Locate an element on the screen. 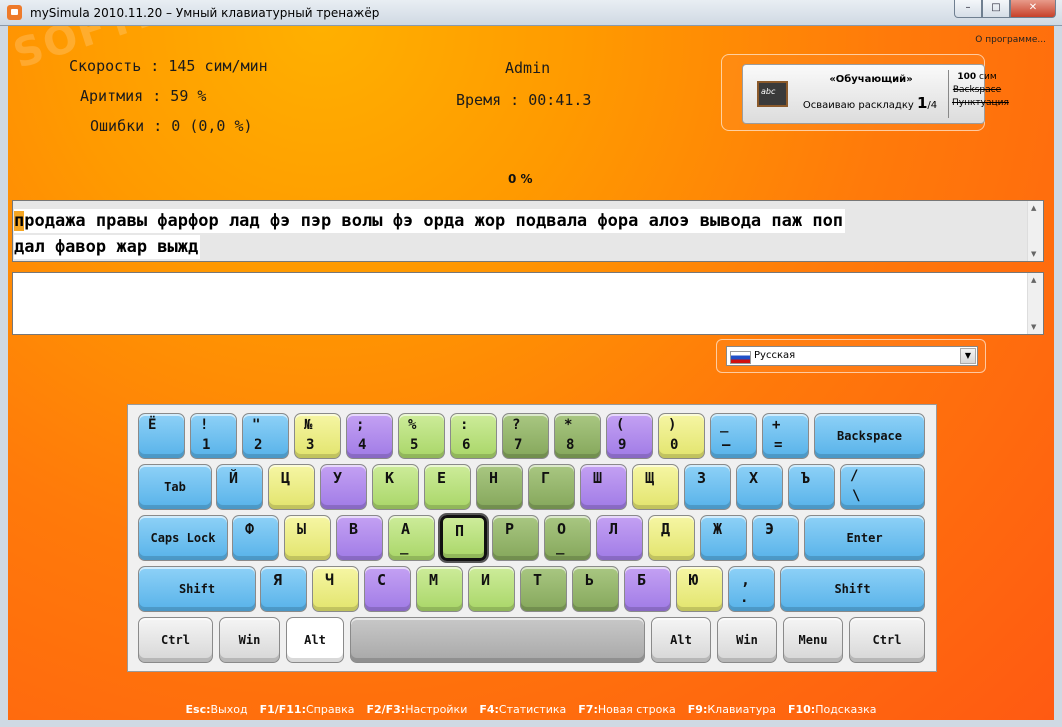 This screenshot has width=1062, height=727. typing-input-box: ▲ ▼ is located at coordinates (528, 303).